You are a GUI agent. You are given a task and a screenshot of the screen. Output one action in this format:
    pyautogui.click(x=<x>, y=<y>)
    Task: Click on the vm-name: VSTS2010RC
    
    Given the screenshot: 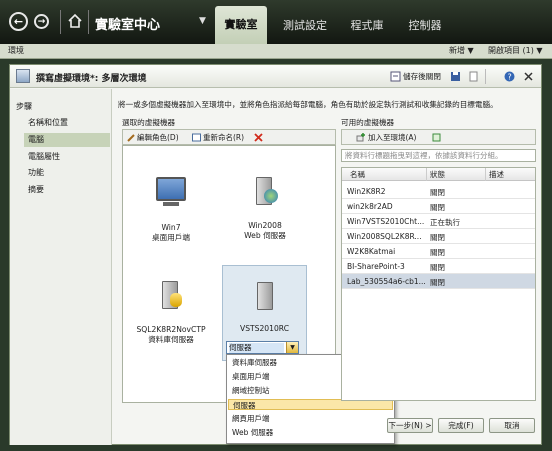 What is the action you would take?
    pyautogui.click(x=264, y=328)
    